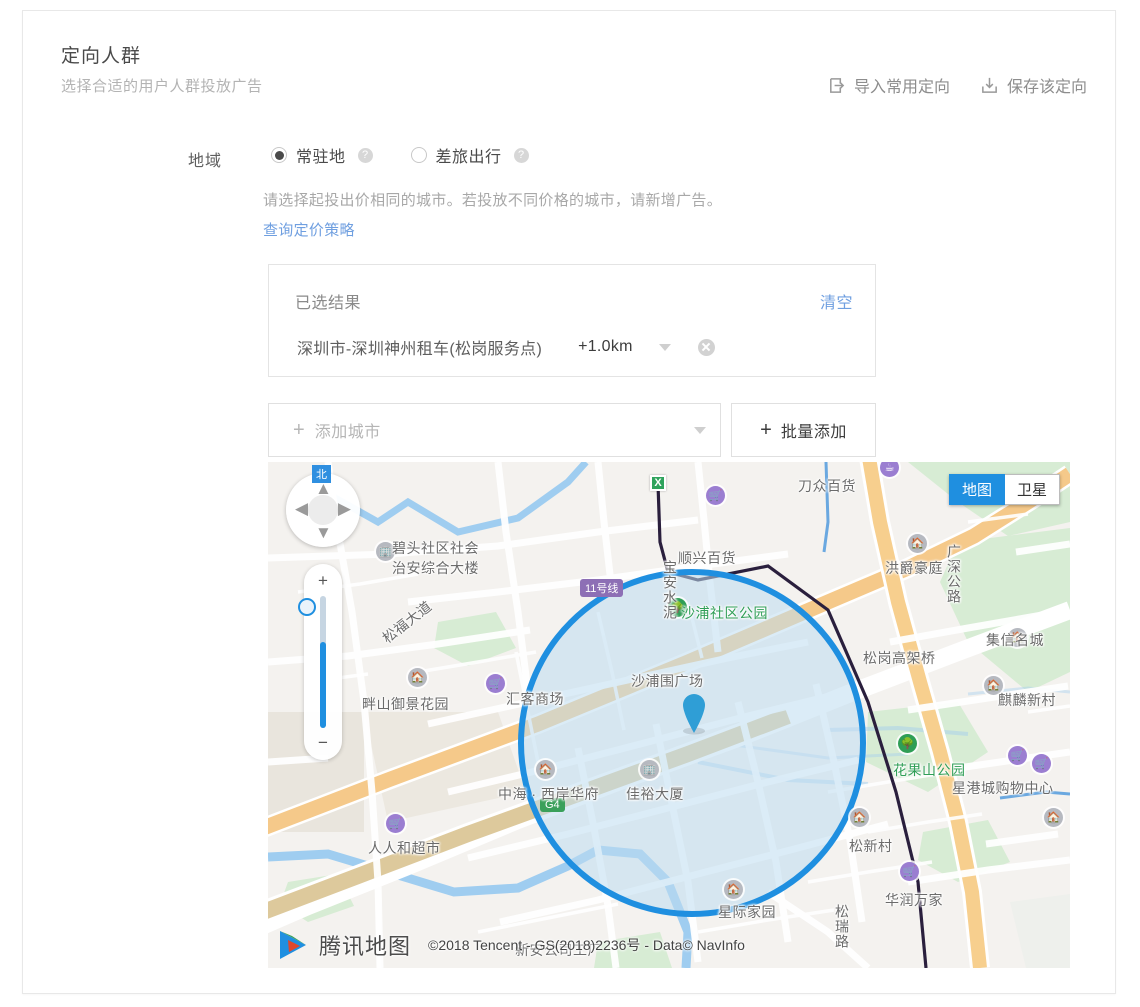 The height and width of the screenshot is (1007, 1140). I want to click on import-arrow-icon, so click(836, 85).